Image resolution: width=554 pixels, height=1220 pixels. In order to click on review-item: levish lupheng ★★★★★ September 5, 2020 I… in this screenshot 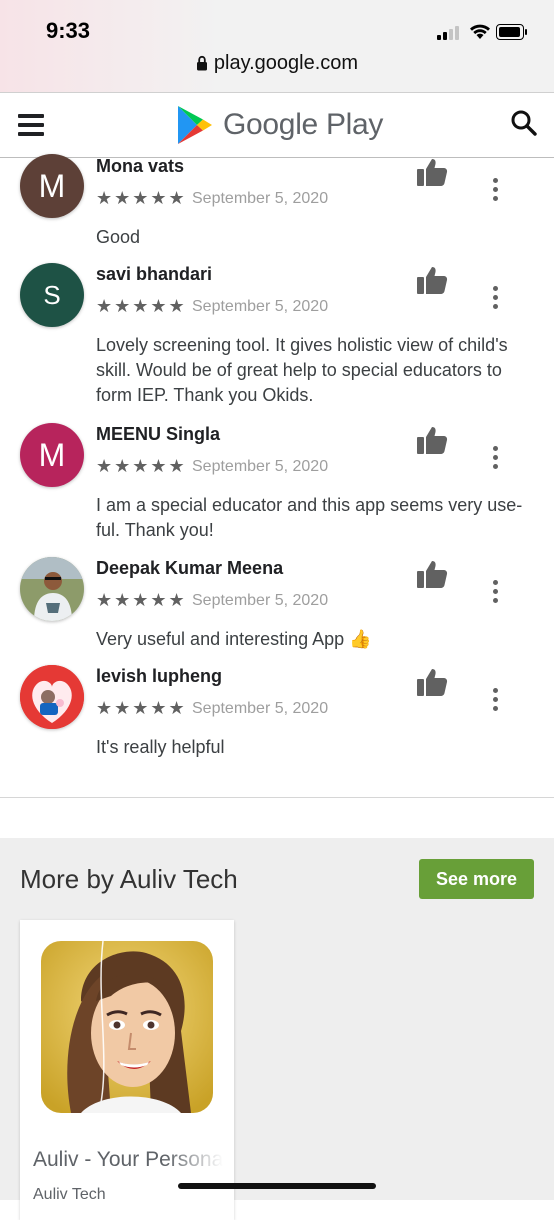, I will do `click(277, 715)`.